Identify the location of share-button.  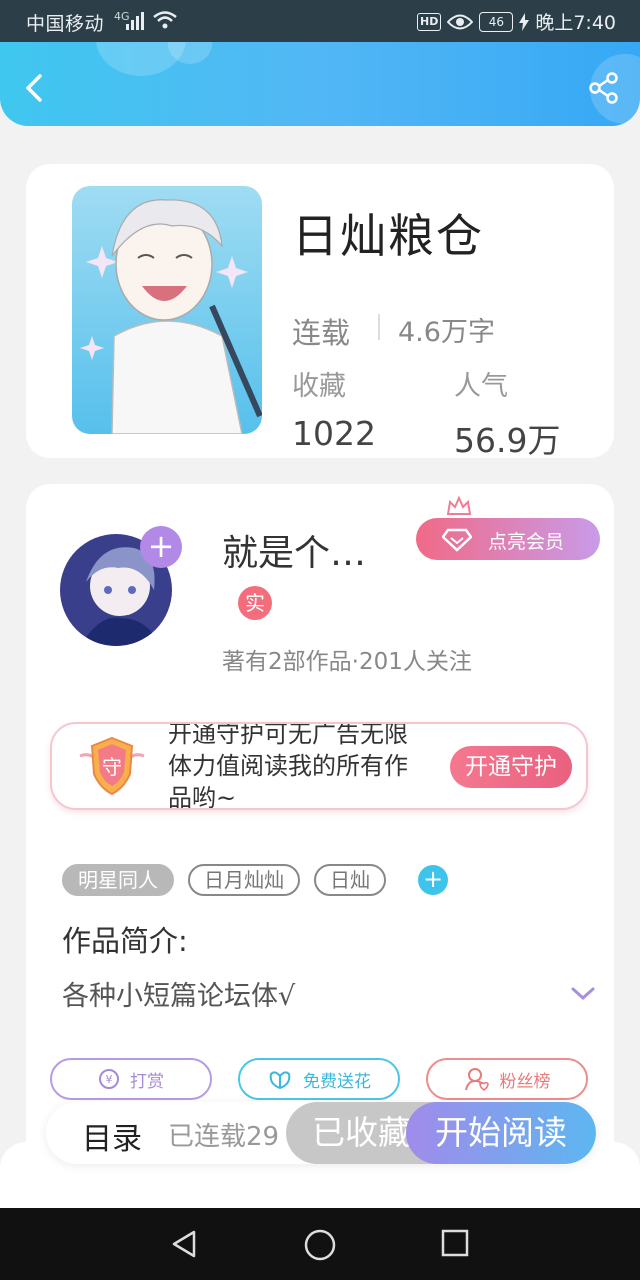
(604, 88).